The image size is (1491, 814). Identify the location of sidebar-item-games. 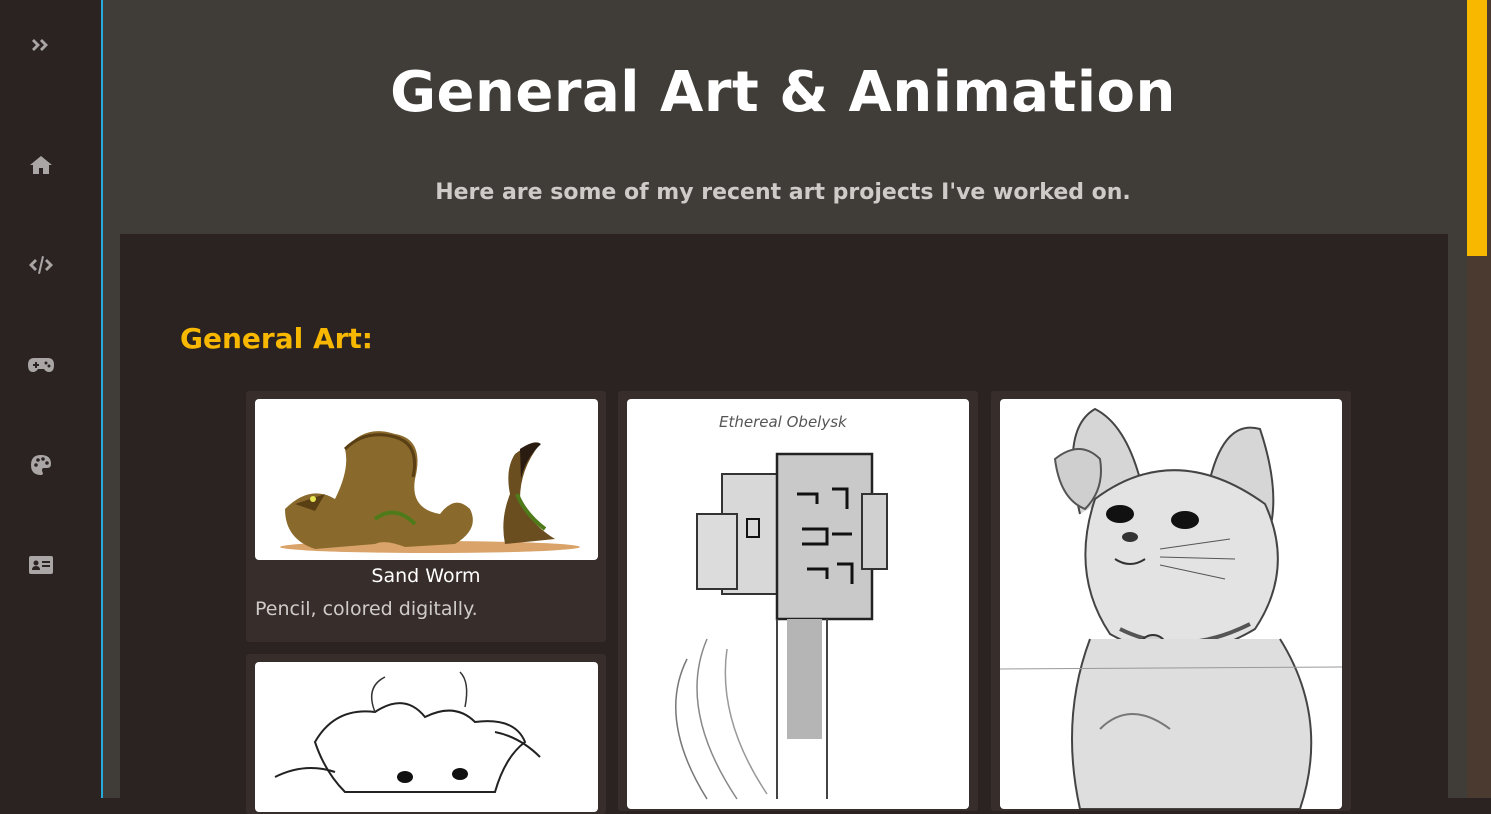
(41, 365).